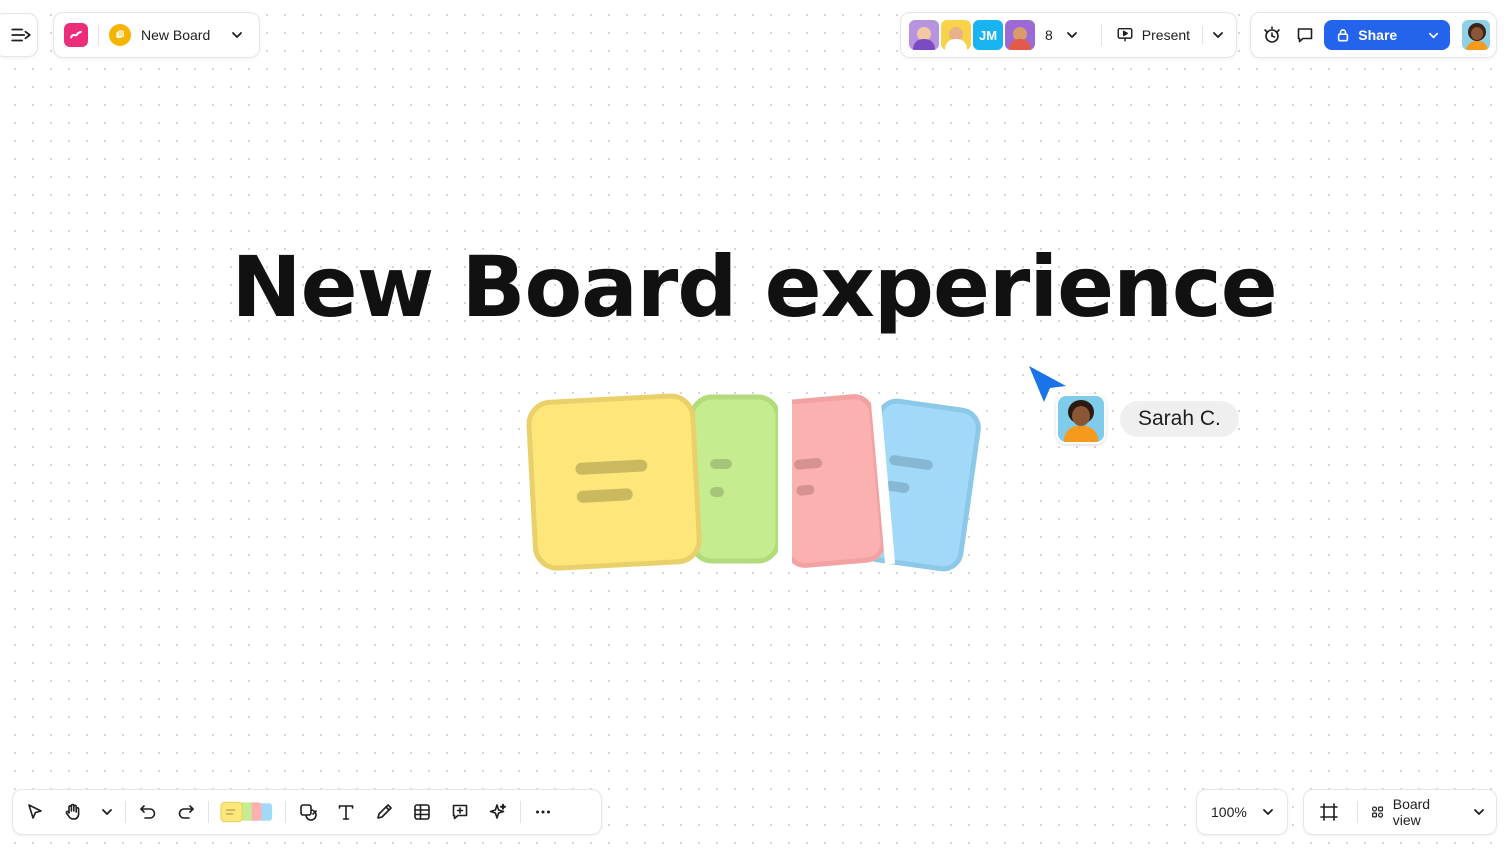 This screenshot has height=848, width=1508. Describe the element at coordinates (76, 35) in the screenshot. I see `app-logo-icon` at that location.